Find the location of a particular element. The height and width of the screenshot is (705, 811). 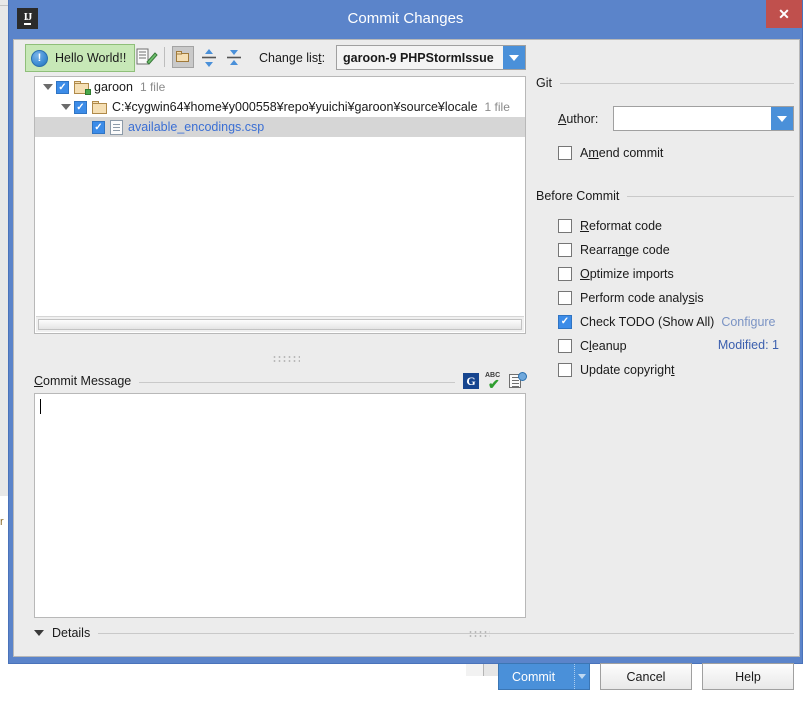

label-pre: Rearra is located at coordinates (599, 250).